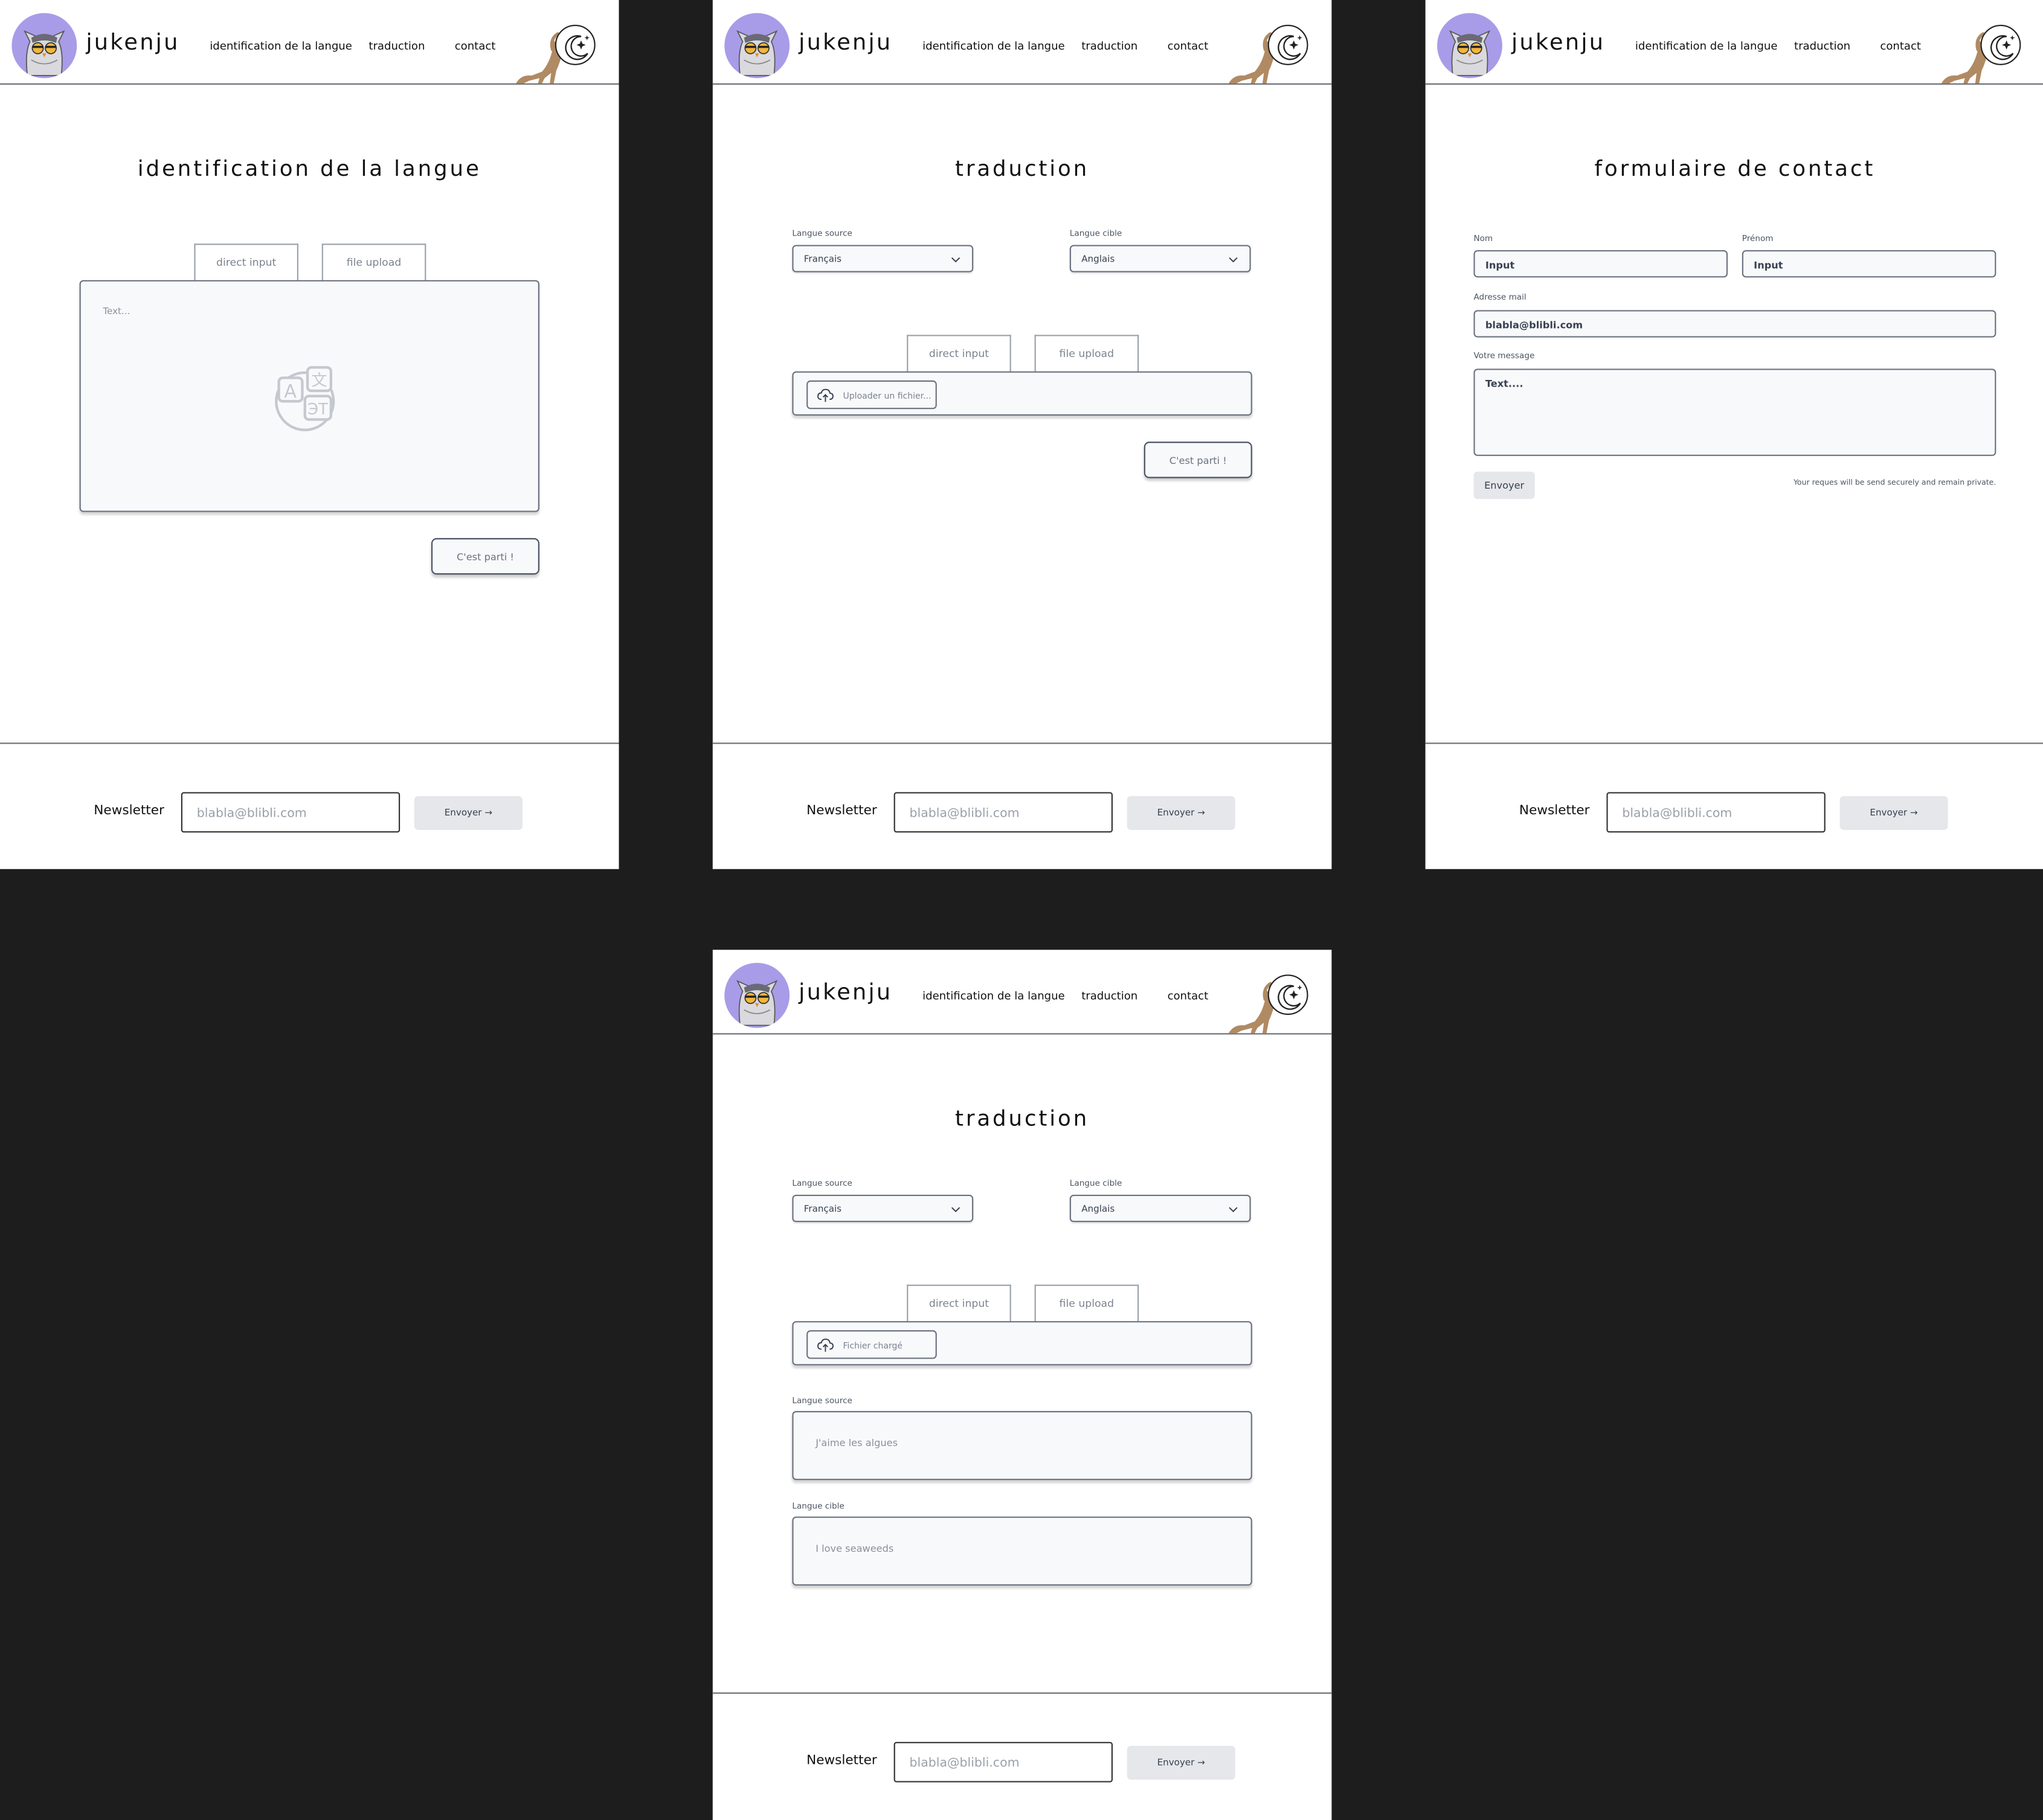 The width and height of the screenshot is (2043, 1820). What do you see at coordinates (1022, 1343) in the screenshot?
I see `upload-panel: Fichier chargé` at bounding box center [1022, 1343].